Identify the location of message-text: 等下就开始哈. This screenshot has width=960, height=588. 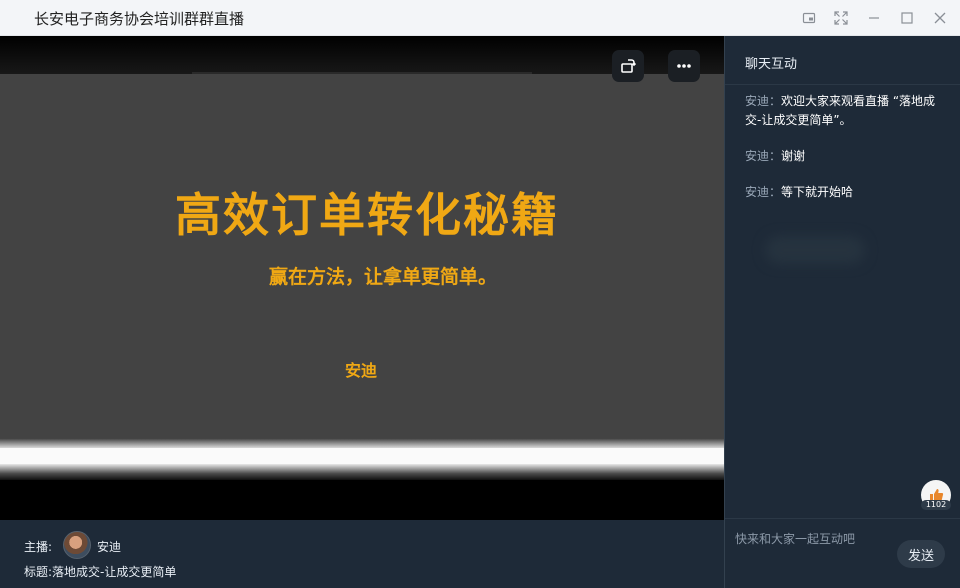
(817, 192).